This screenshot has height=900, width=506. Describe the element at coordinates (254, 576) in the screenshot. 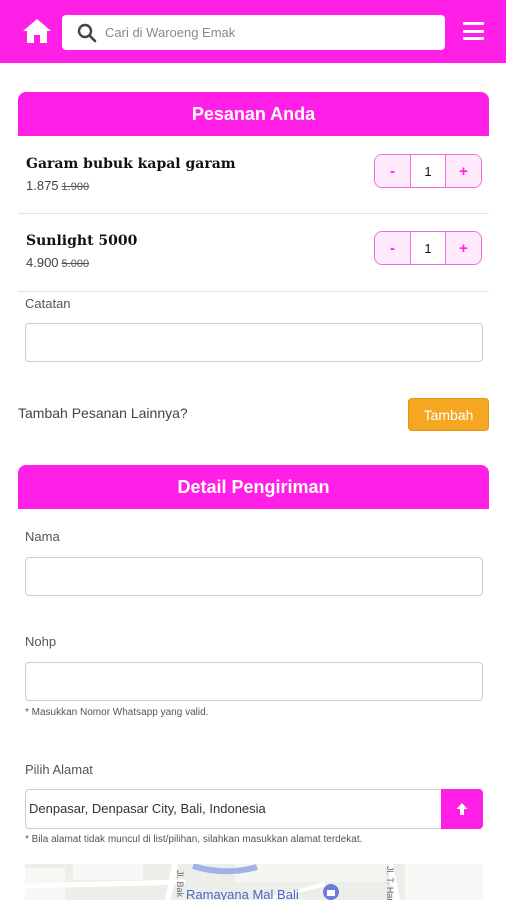

I see `name-input` at that location.